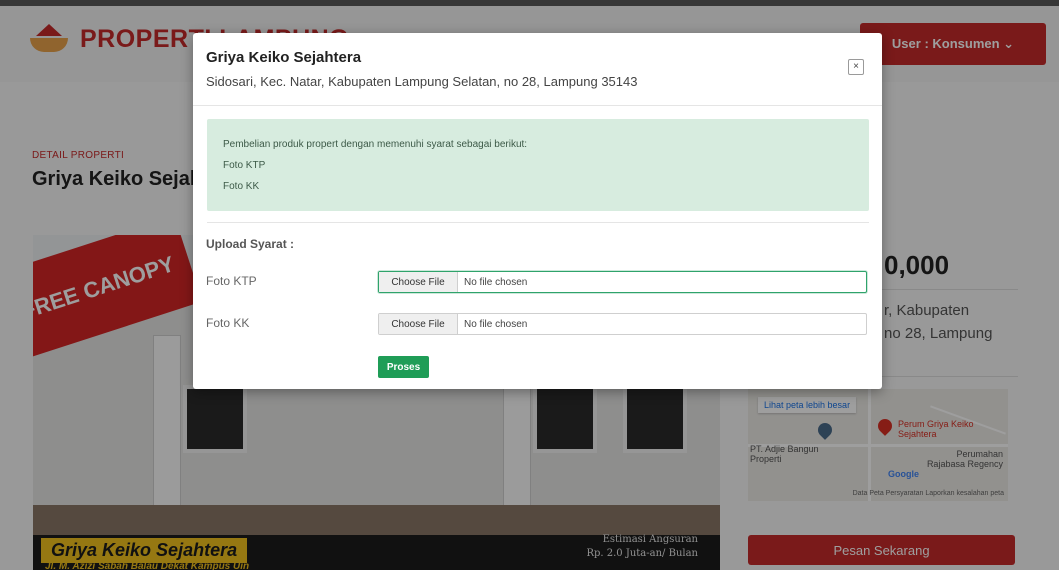  I want to click on notice-item: Foto KK, so click(241, 186).